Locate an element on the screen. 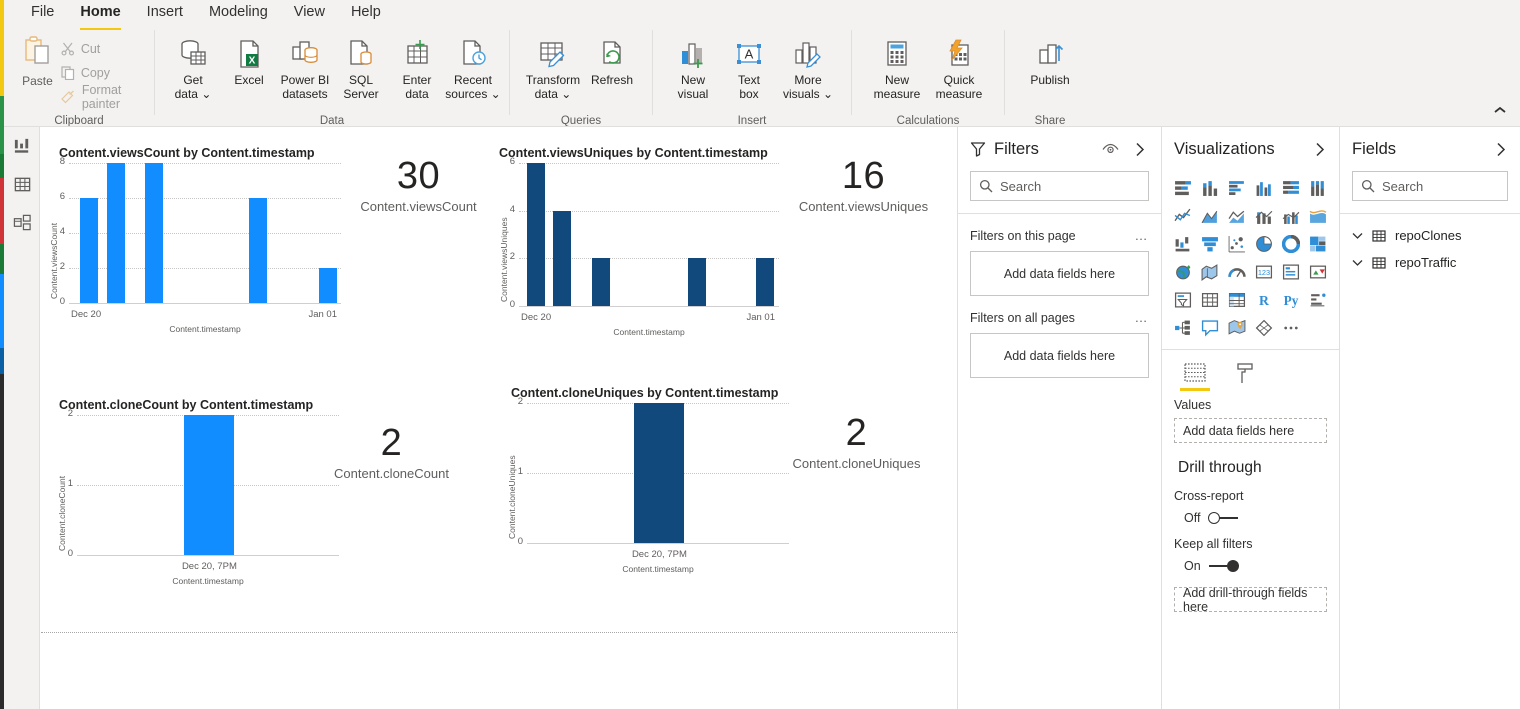 The image size is (1520, 709). sidebar-item-model-view is located at coordinates (22, 222).